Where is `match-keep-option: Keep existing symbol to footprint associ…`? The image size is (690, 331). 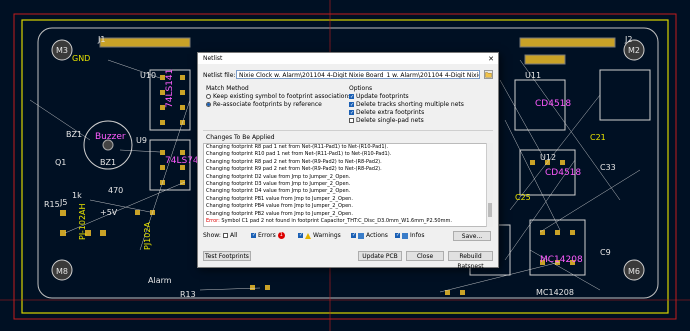 match-keep-option: Keep existing symbol to footprint associ… is located at coordinates (278, 97).